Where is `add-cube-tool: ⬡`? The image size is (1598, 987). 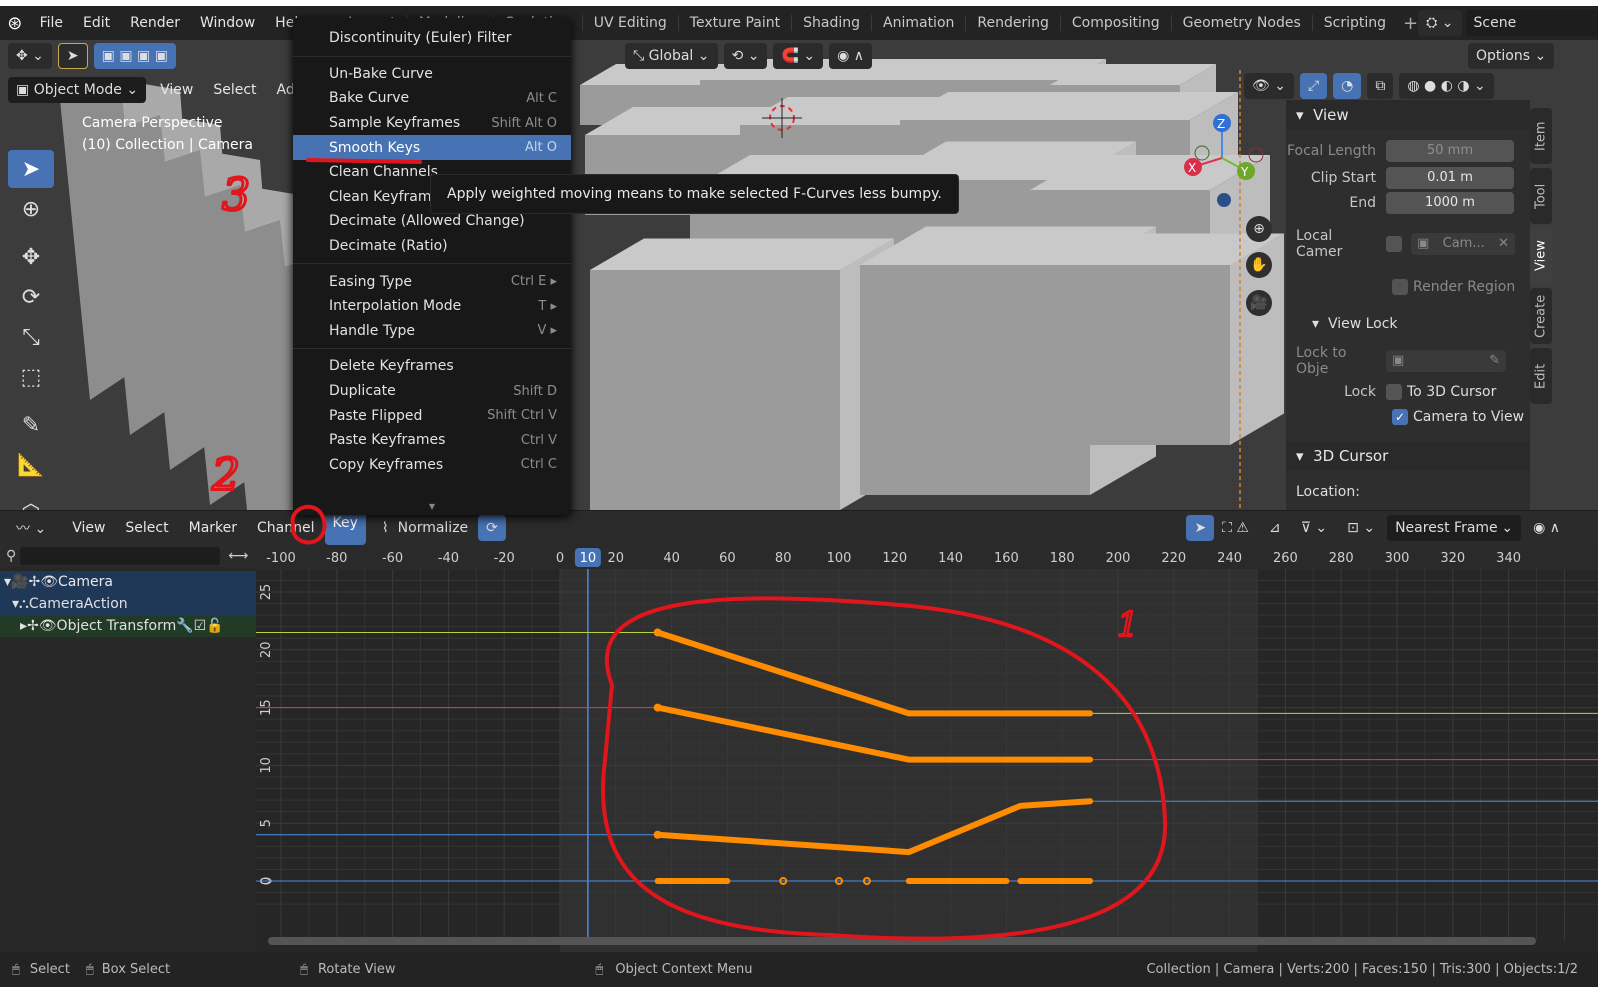
add-cube-tool: ⬡ is located at coordinates (31, 502).